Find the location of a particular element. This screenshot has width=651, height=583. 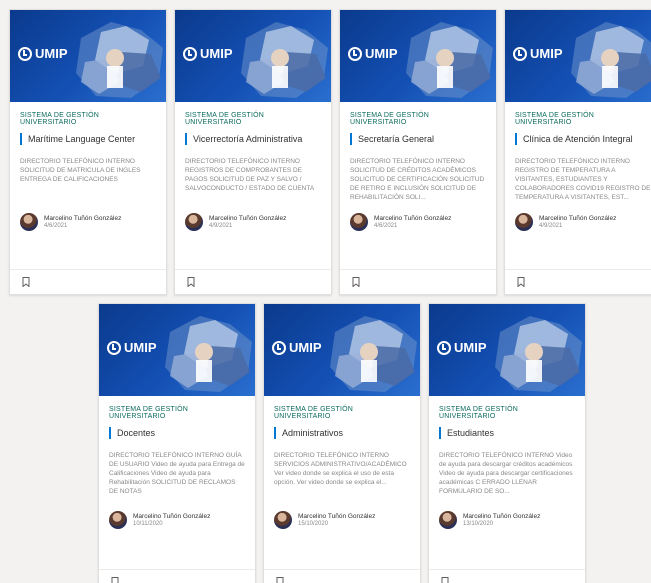

card-author: Marcelino Tuñón González 10/11/2020 is located at coordinates (177, 520).